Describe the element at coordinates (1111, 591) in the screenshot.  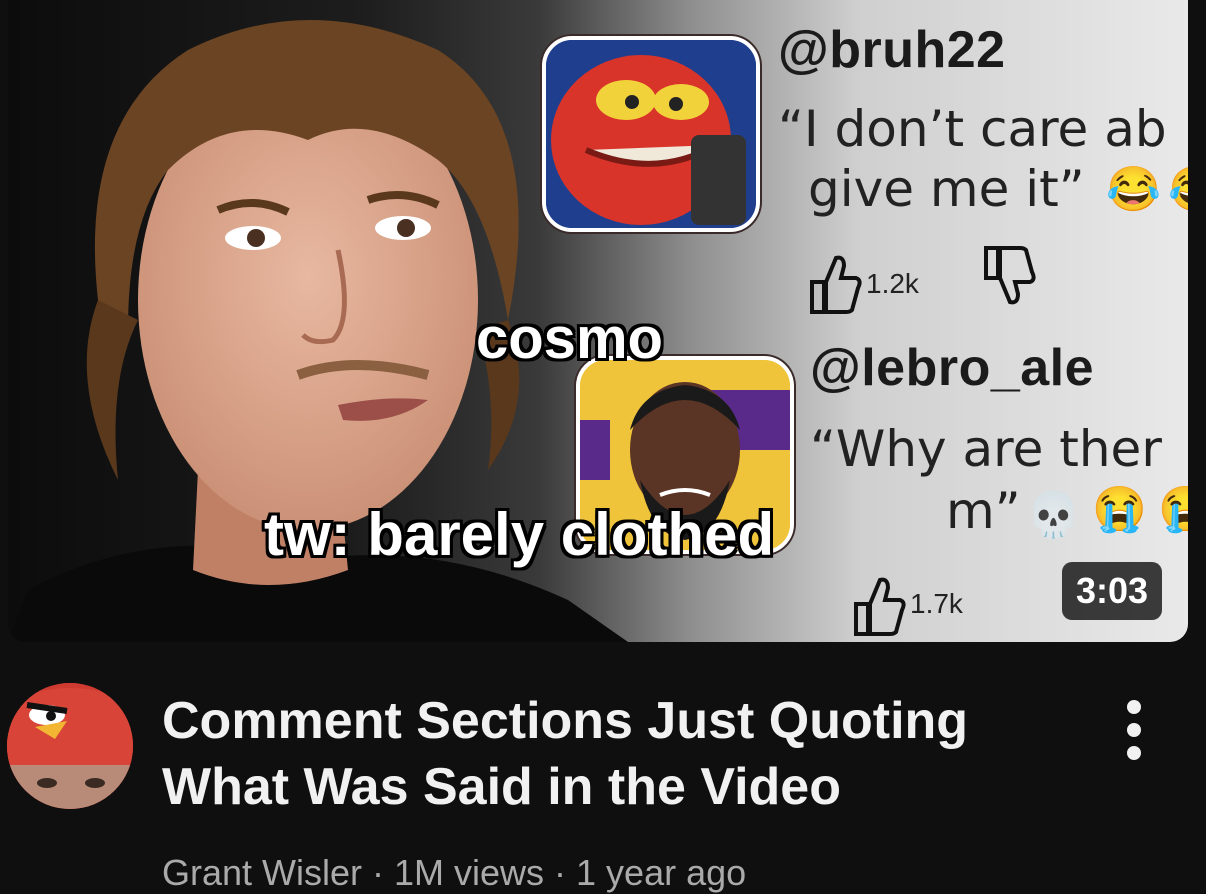
I see `duration-badge: 3:03` at that location.